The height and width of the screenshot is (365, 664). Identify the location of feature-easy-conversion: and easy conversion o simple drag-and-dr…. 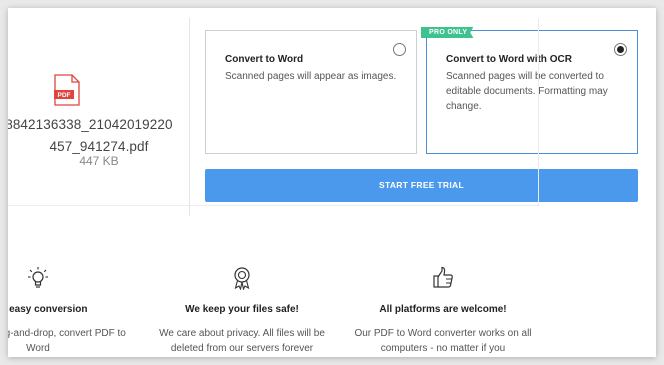
(73, 311).